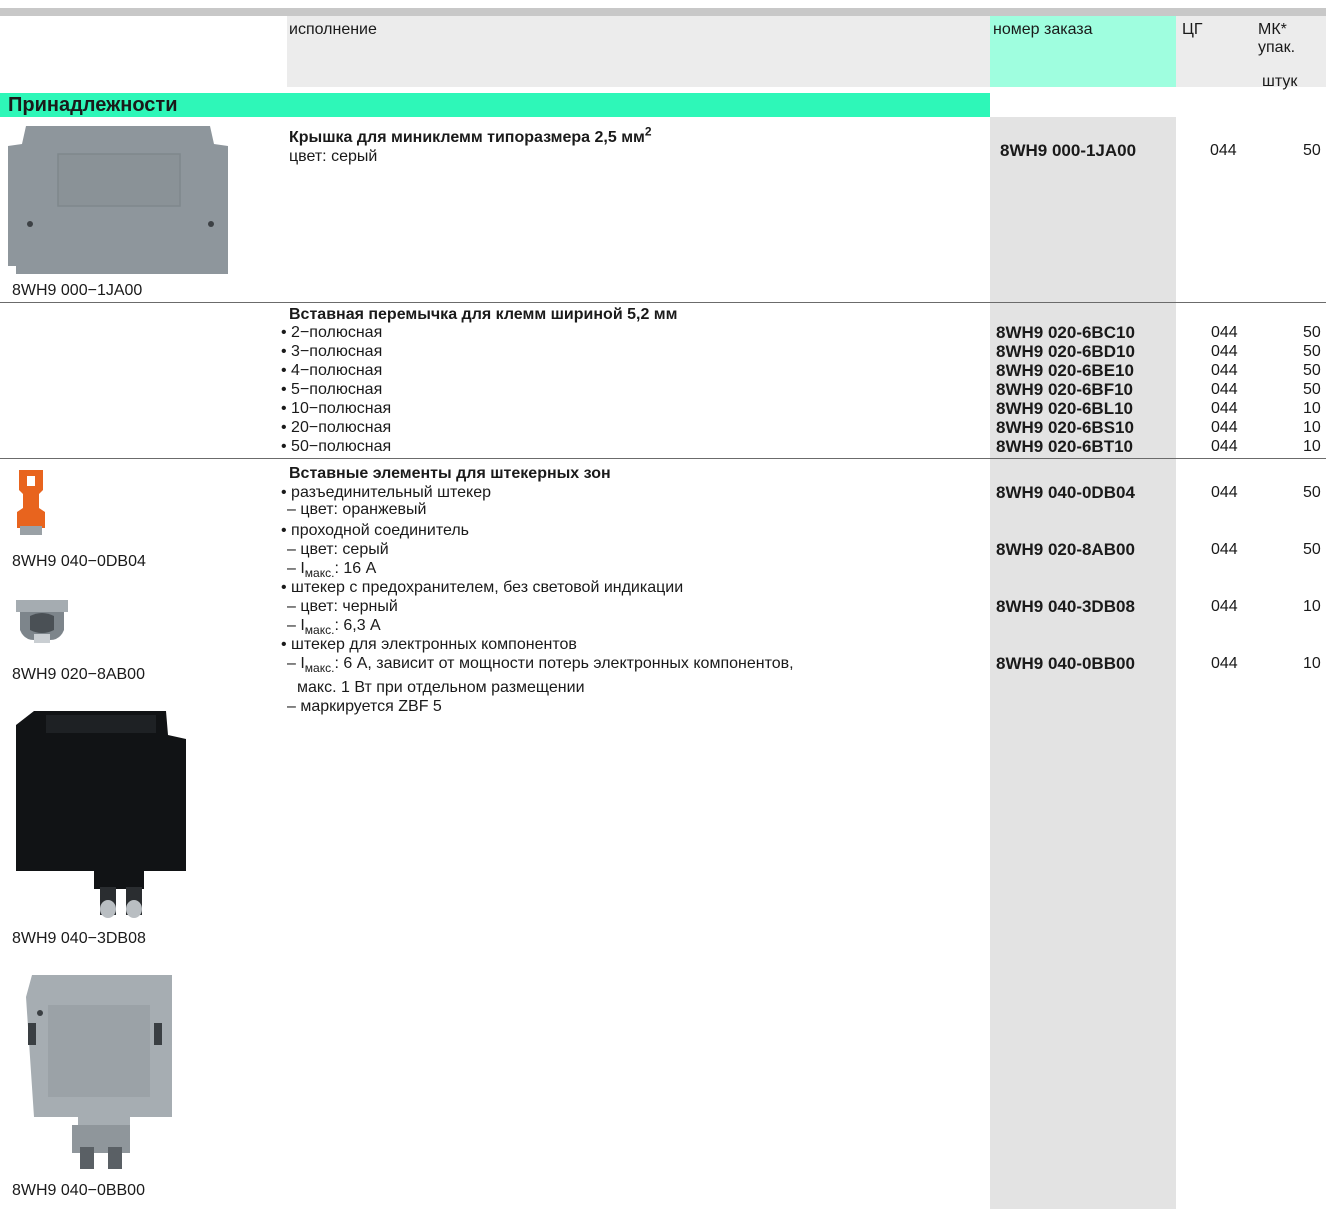 The image size is (1326, 1209). Describe the element at coordinates (1065, 351) in the screenshot. I see `jumper-order-number: 8WH9 020-6BD10` at that location.